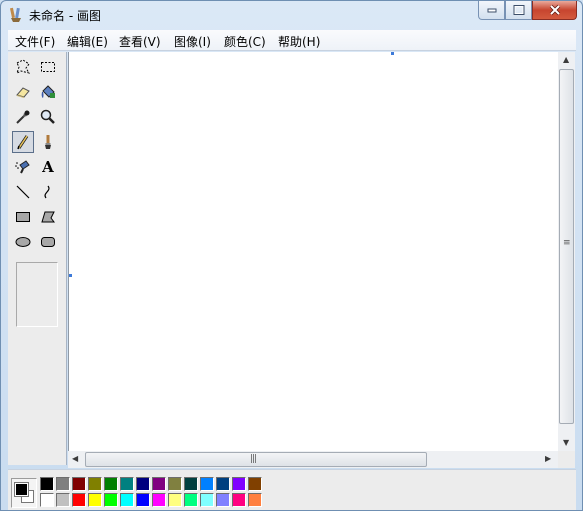 The image size is (583, 511). I want to click on vertical-scroll-thumb: ≡, so click(566, 246).